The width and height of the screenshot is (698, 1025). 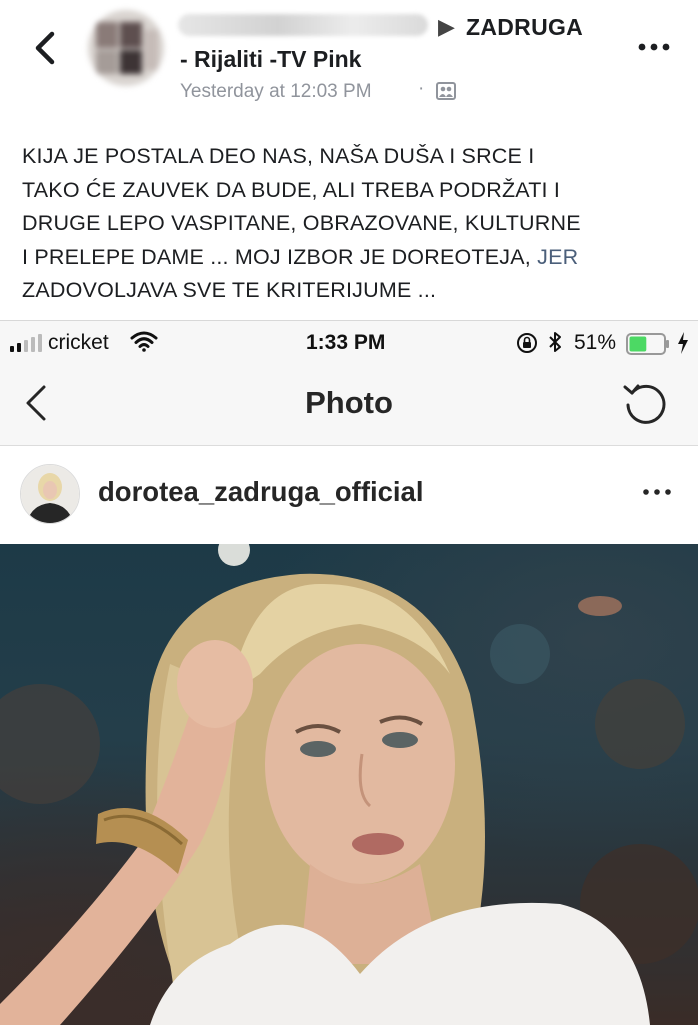 I want to click on charging-bolt-icon, so click(x=683, y=343).